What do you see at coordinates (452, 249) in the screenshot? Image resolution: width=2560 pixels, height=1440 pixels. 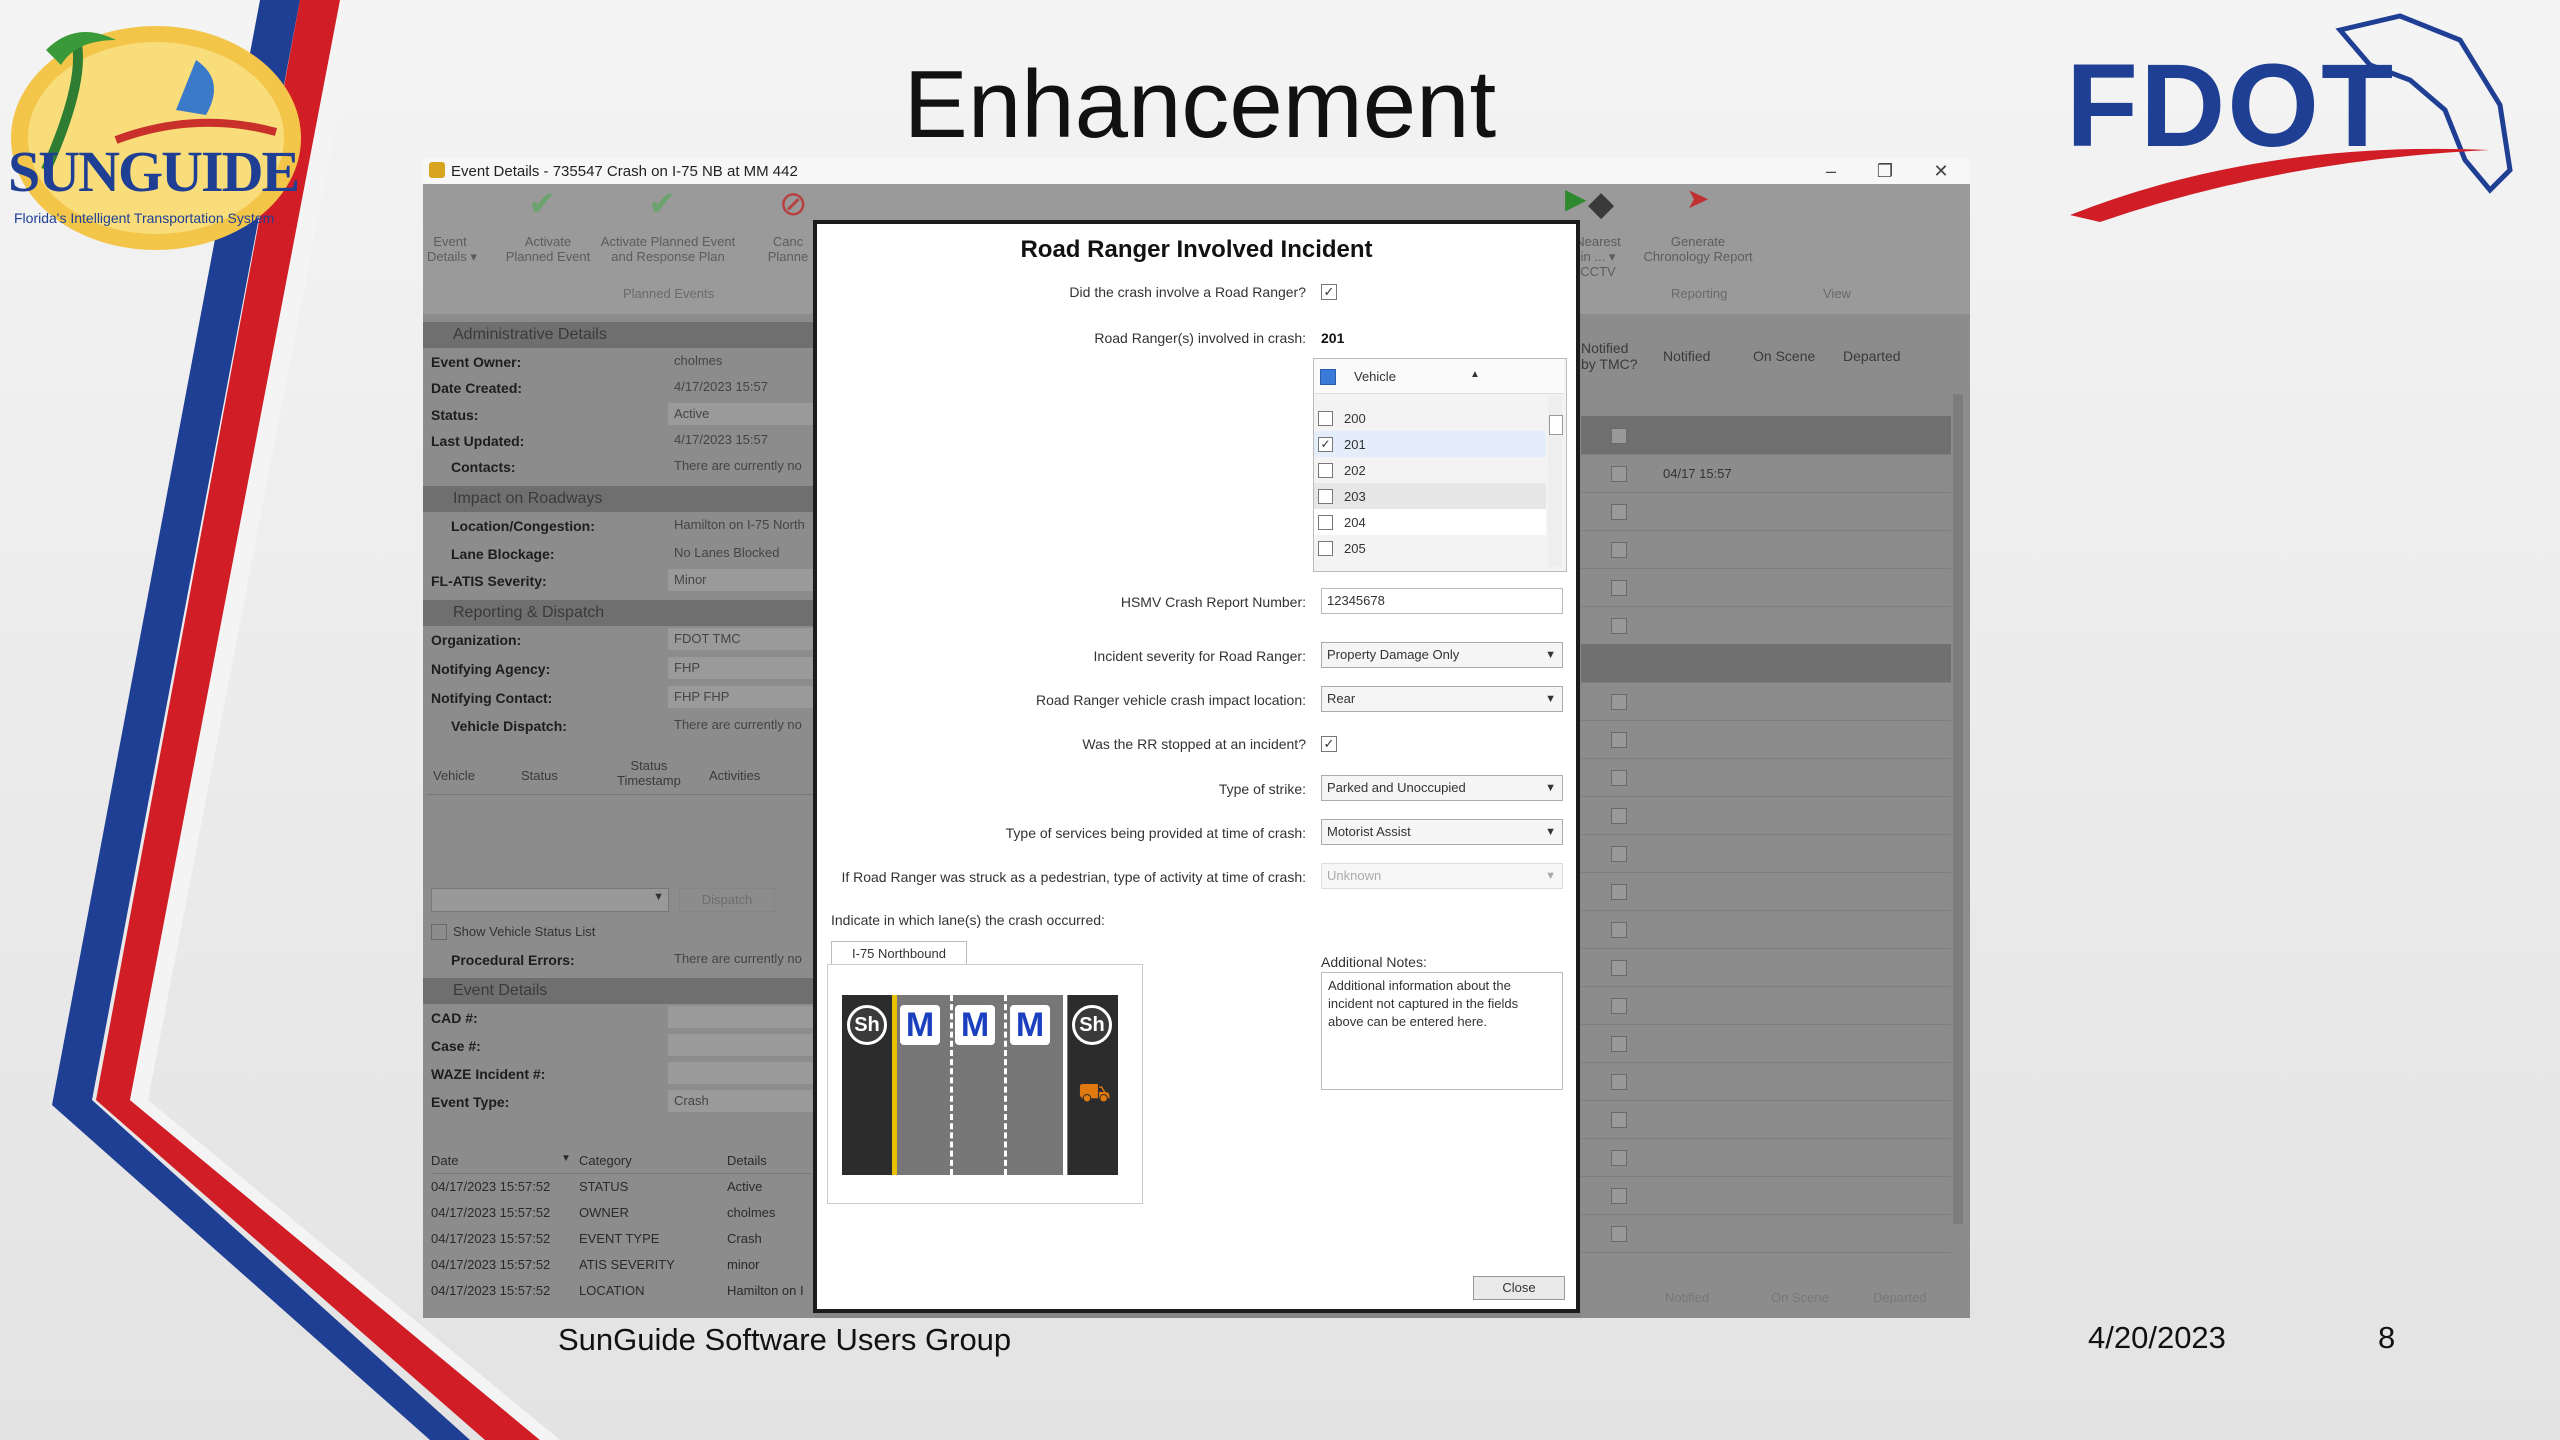 I see `event-details-button: Event Details ▾` at bounding box center [452, 249].